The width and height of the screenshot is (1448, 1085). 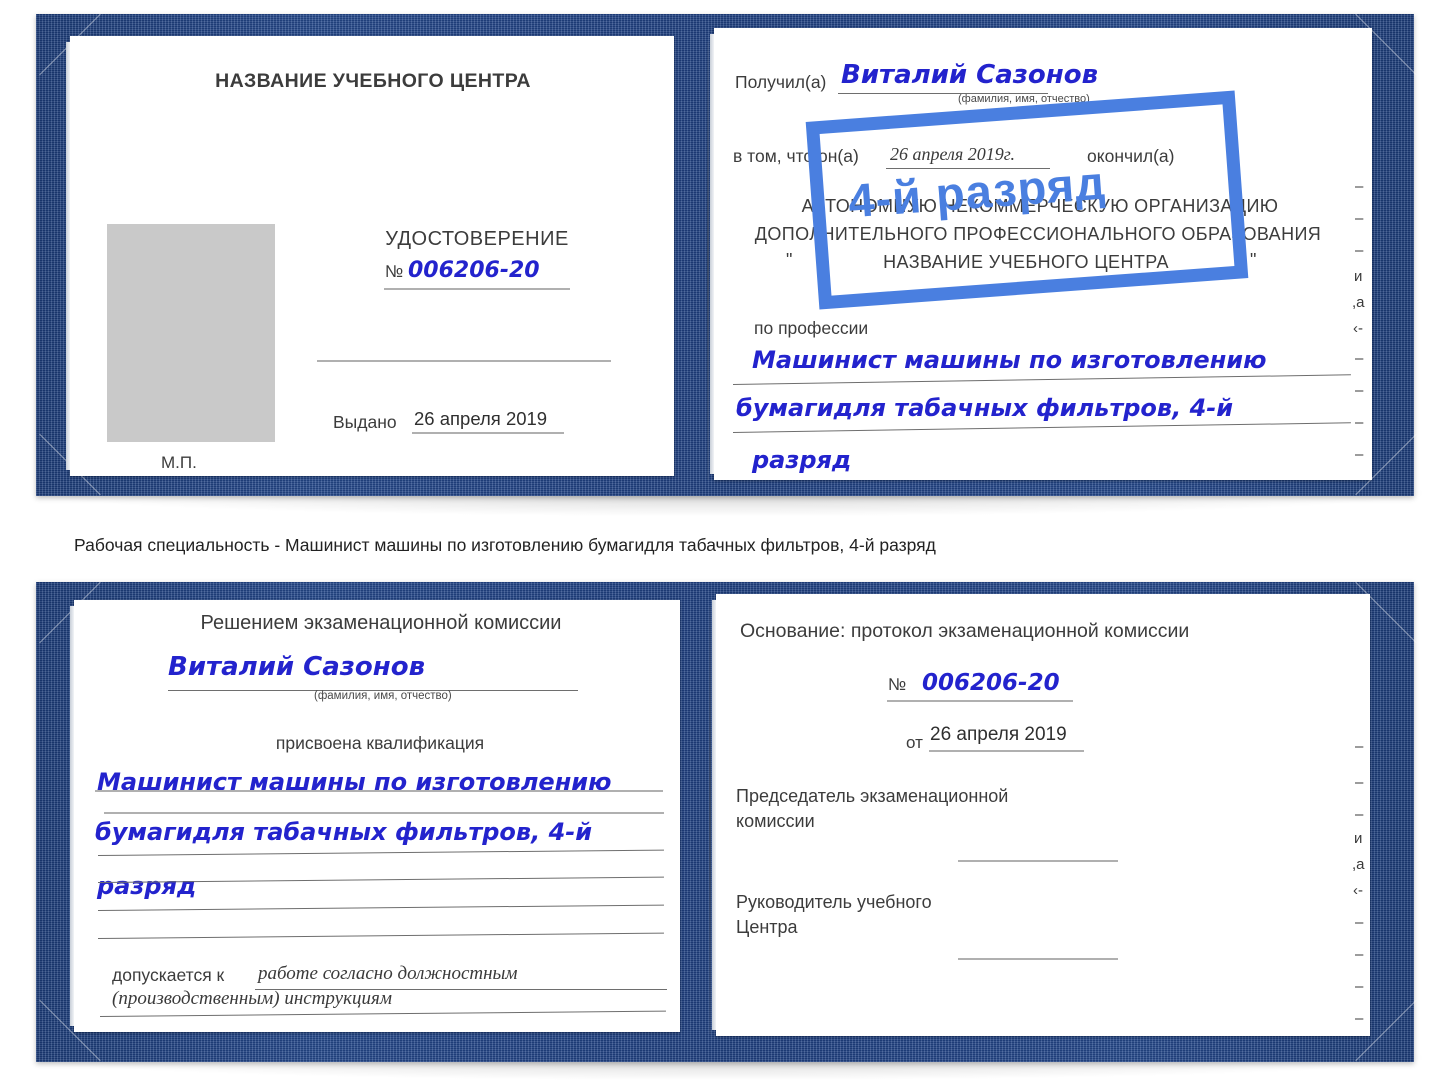 I want to click on certificate-number-value: 006206-20, so click(x=474, y=270).